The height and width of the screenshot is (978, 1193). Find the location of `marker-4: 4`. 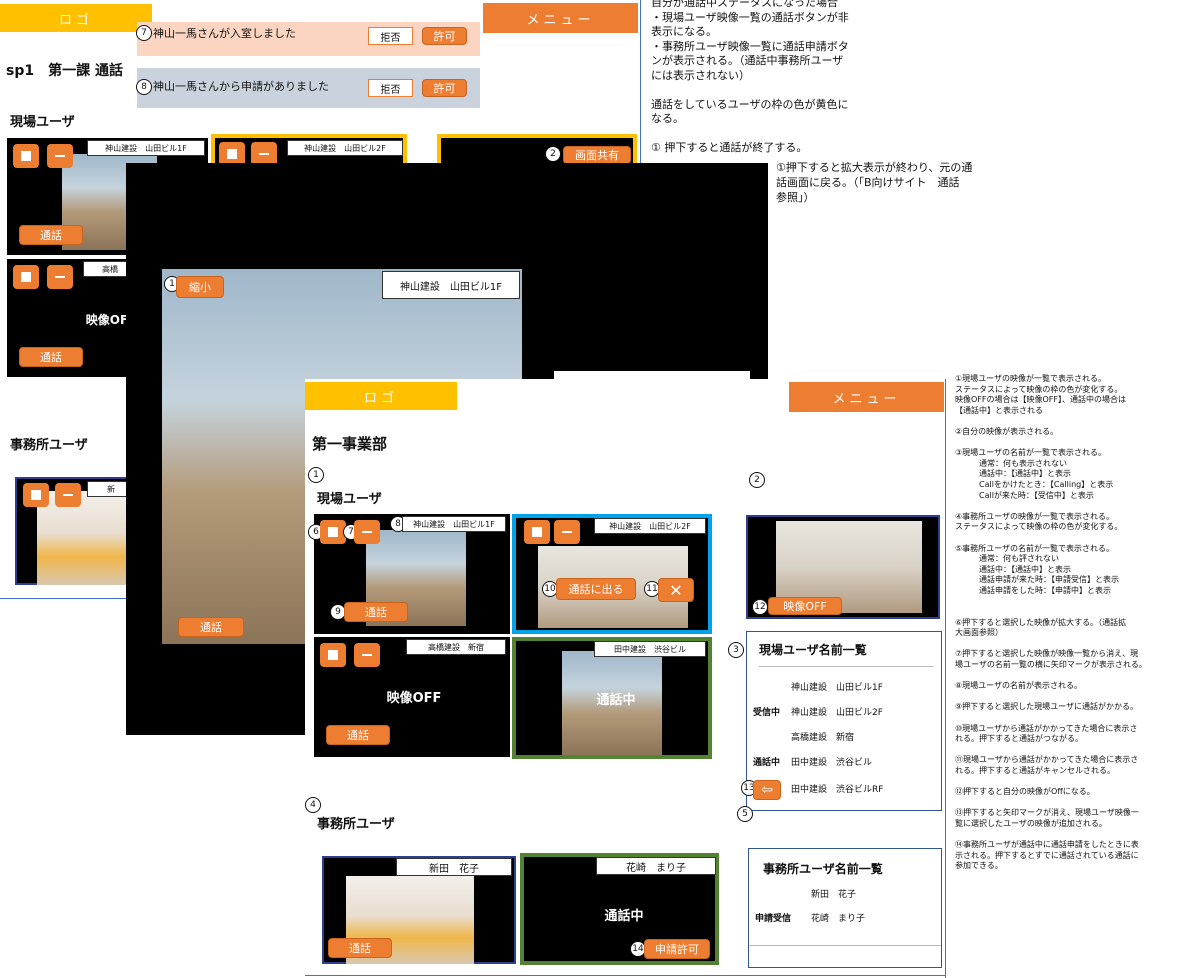

marker-4: 4 is located at coordinates (313, 805).